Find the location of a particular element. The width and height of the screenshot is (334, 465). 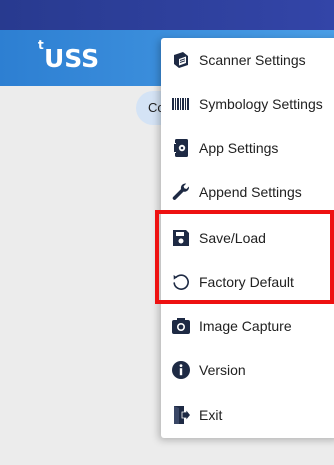

menu-item-save-load: Save/Load is located at coordinates (247, 238).